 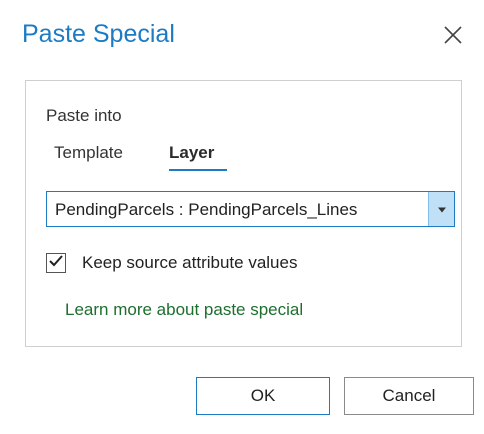 I want to click on close-button, so click(x=453, y=35).